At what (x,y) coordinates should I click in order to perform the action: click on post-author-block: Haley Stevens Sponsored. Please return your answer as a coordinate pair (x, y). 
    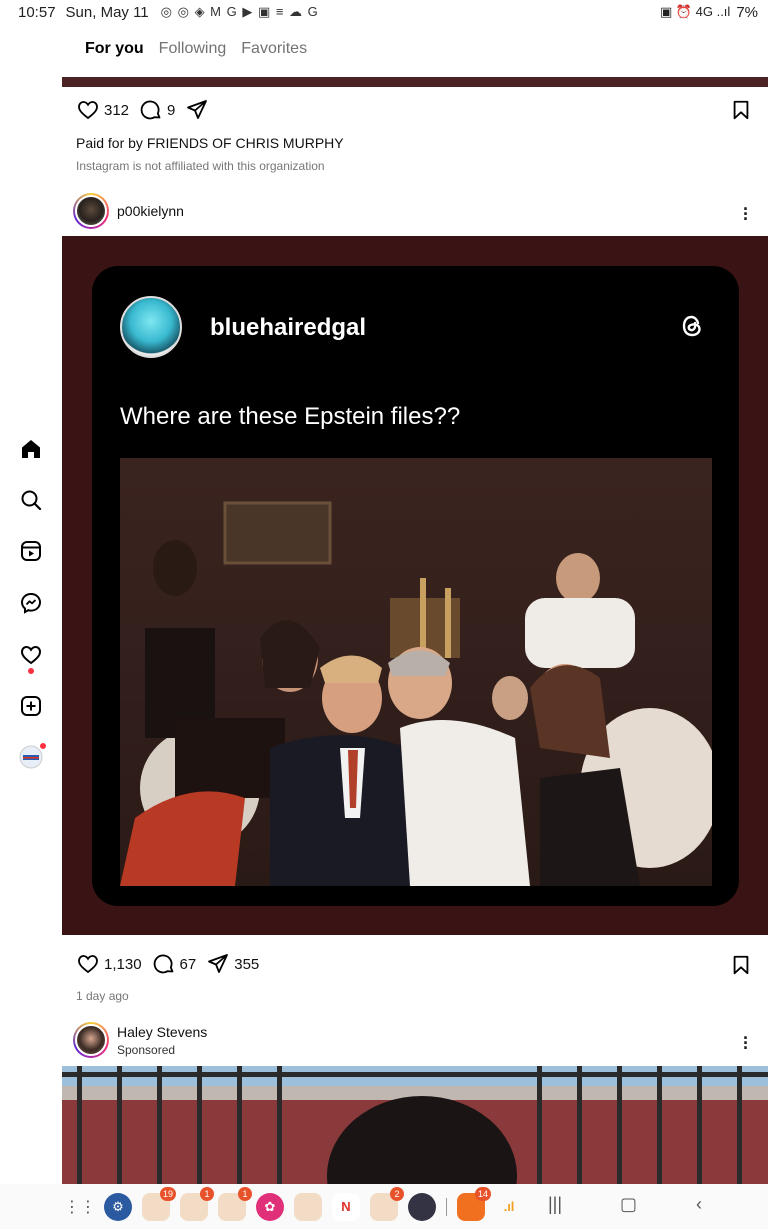
    Looking at the image, I should click on (162, 1040).